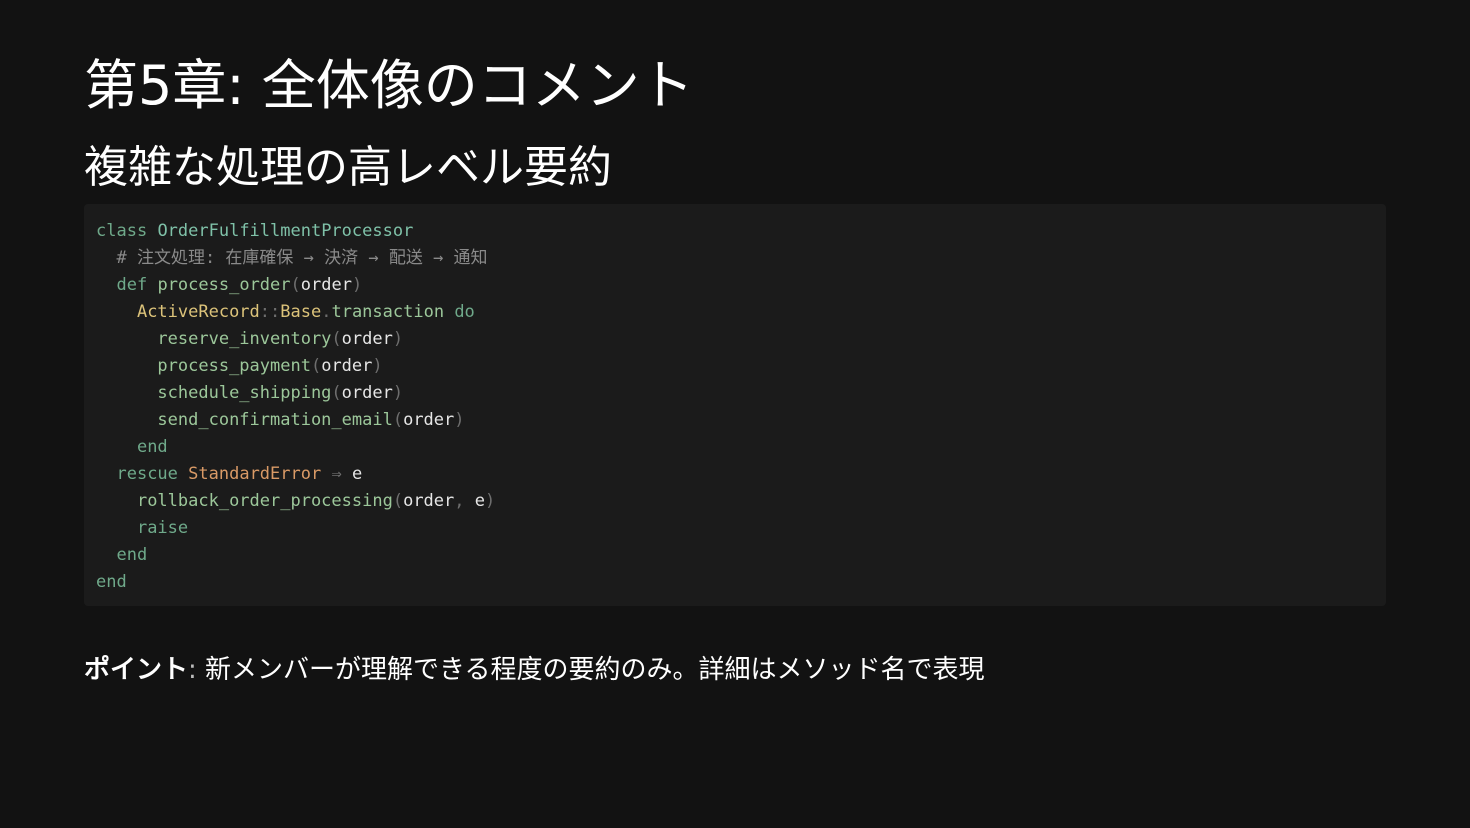 The image size is (1470, 828). What do you see at coordinates (735, 474) in the screenshot?
I see `code-line: rescue StandardError ⇒ e` at bounding box center [735, 474].